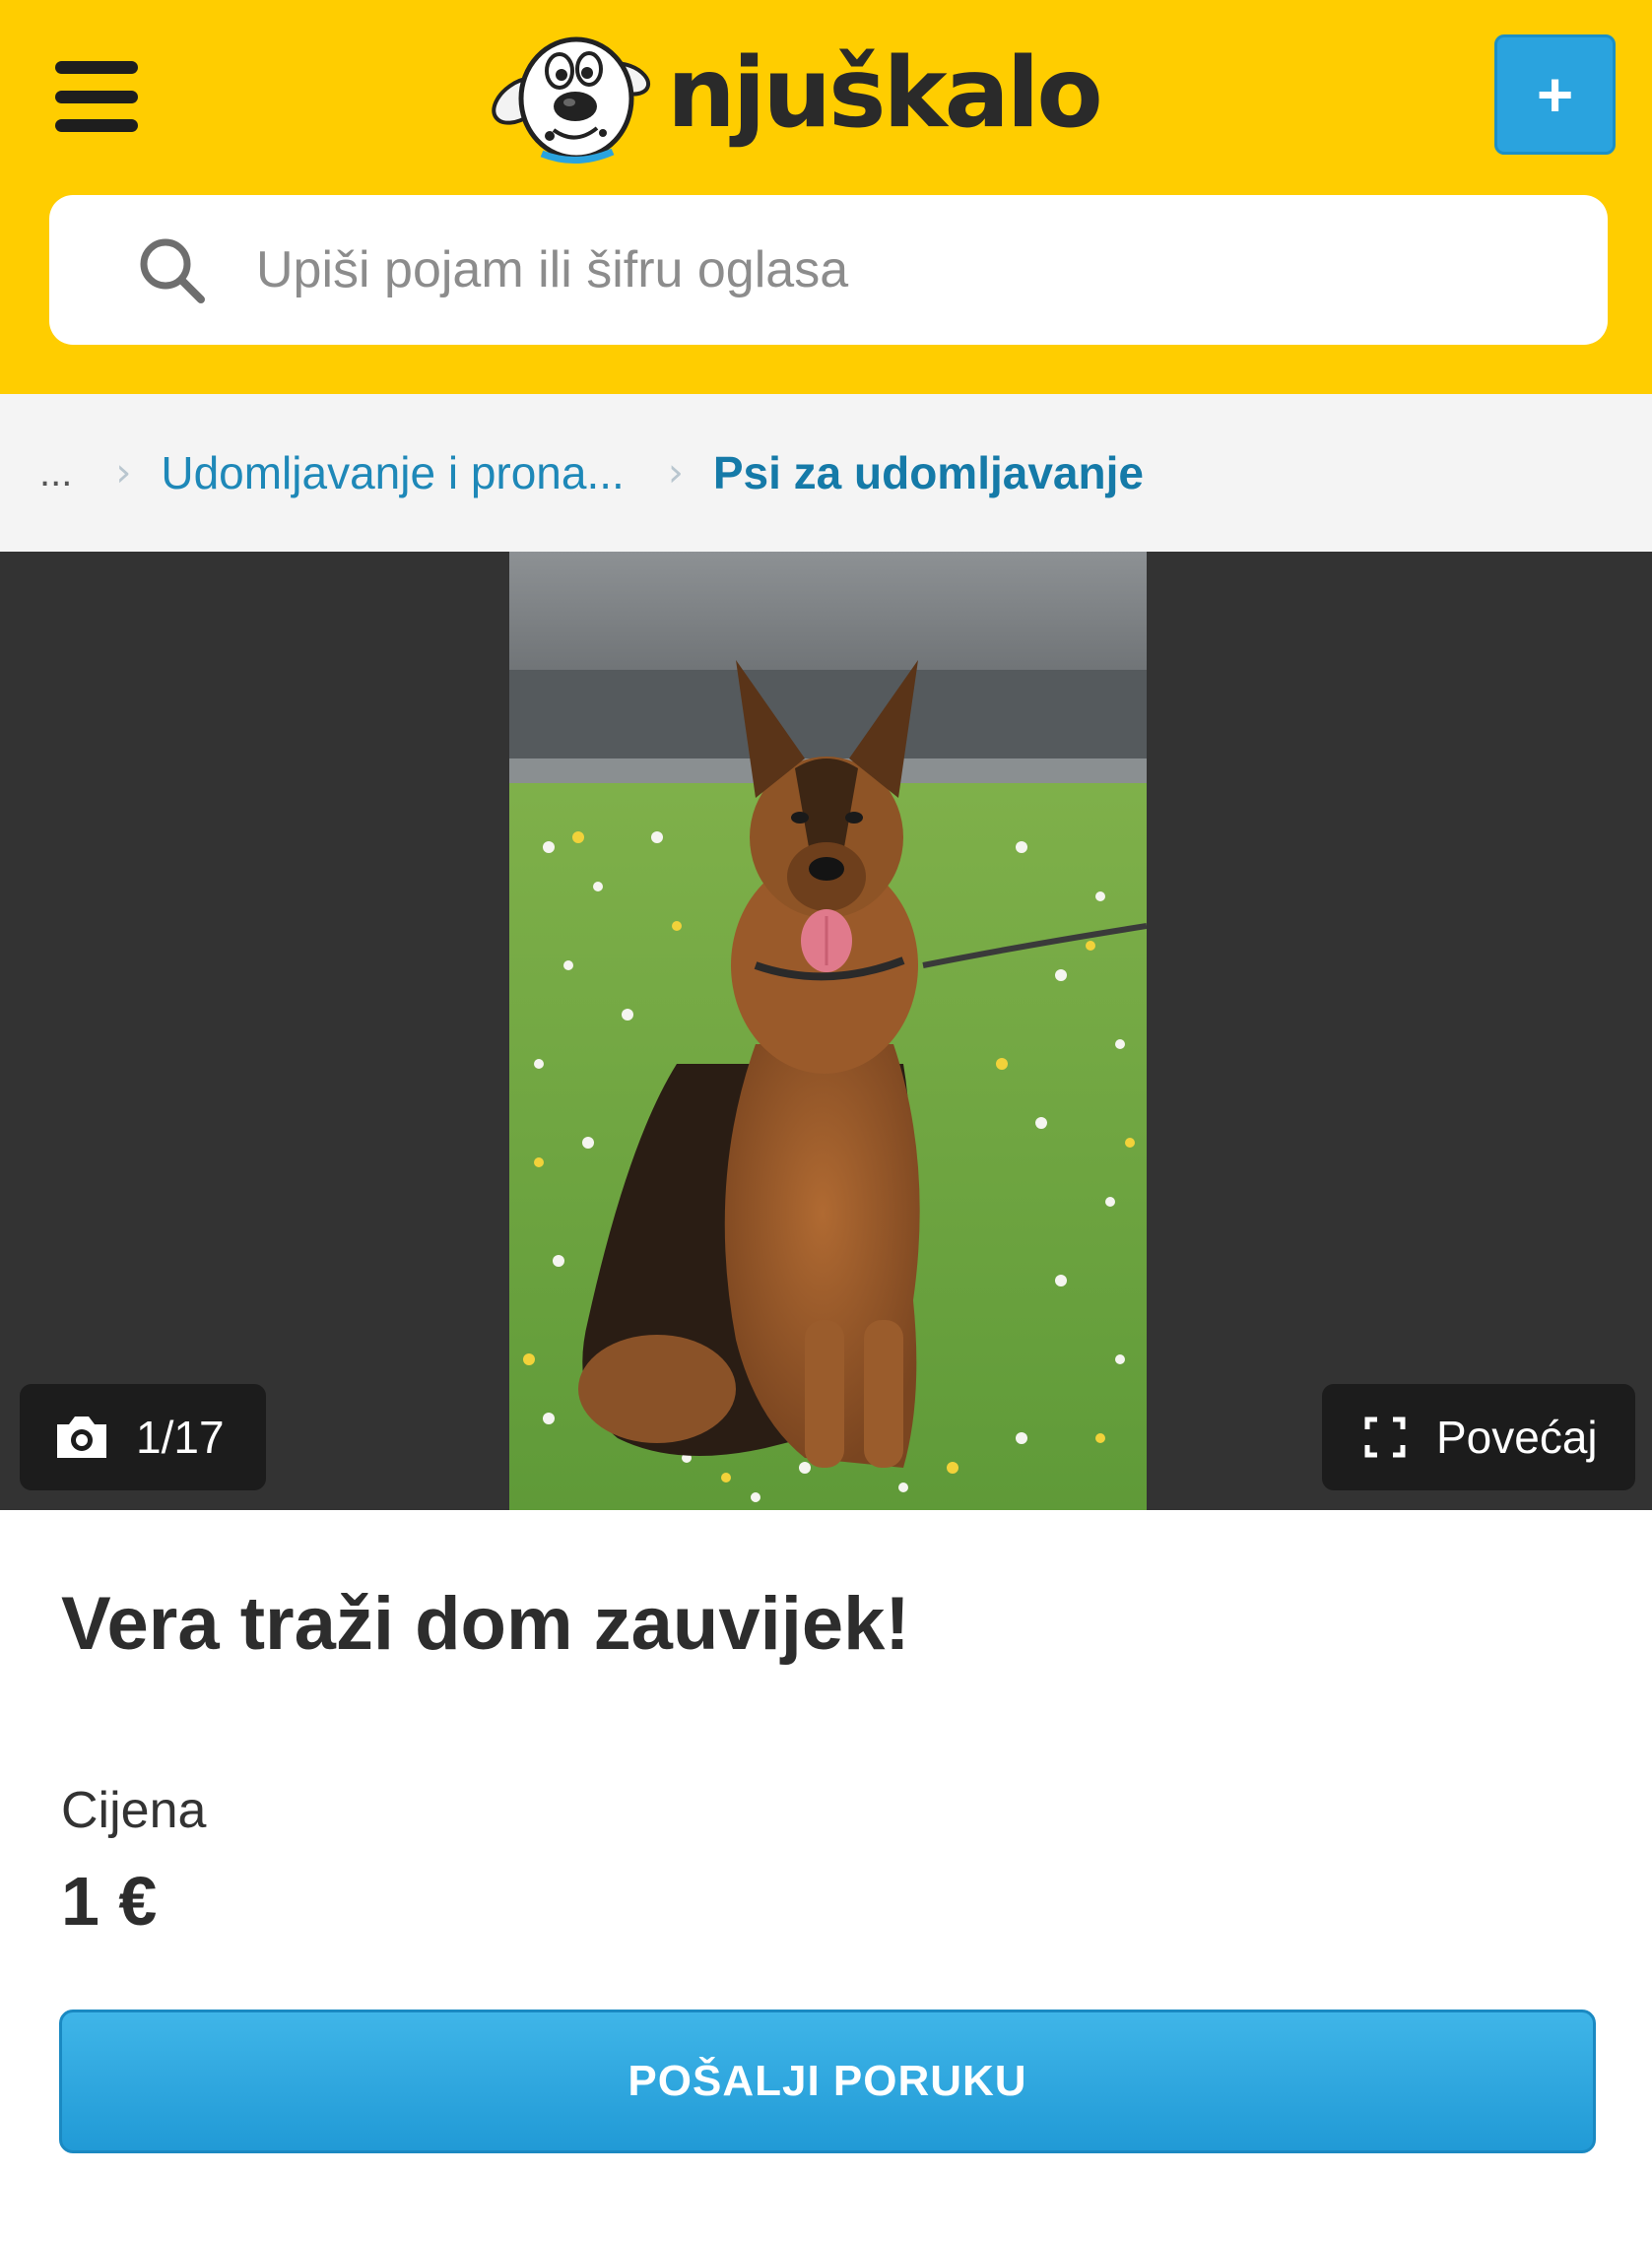 This screenshot has height=2241, width=1652. What do you see at coordinates (827, 2081) in the screenshot?
I see `send-message-button: POŠALJI PORUKU` at bounding box center [827, 2081].